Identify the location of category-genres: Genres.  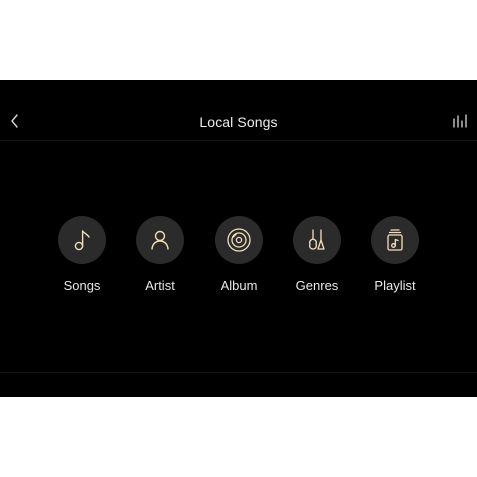
(317, 254).